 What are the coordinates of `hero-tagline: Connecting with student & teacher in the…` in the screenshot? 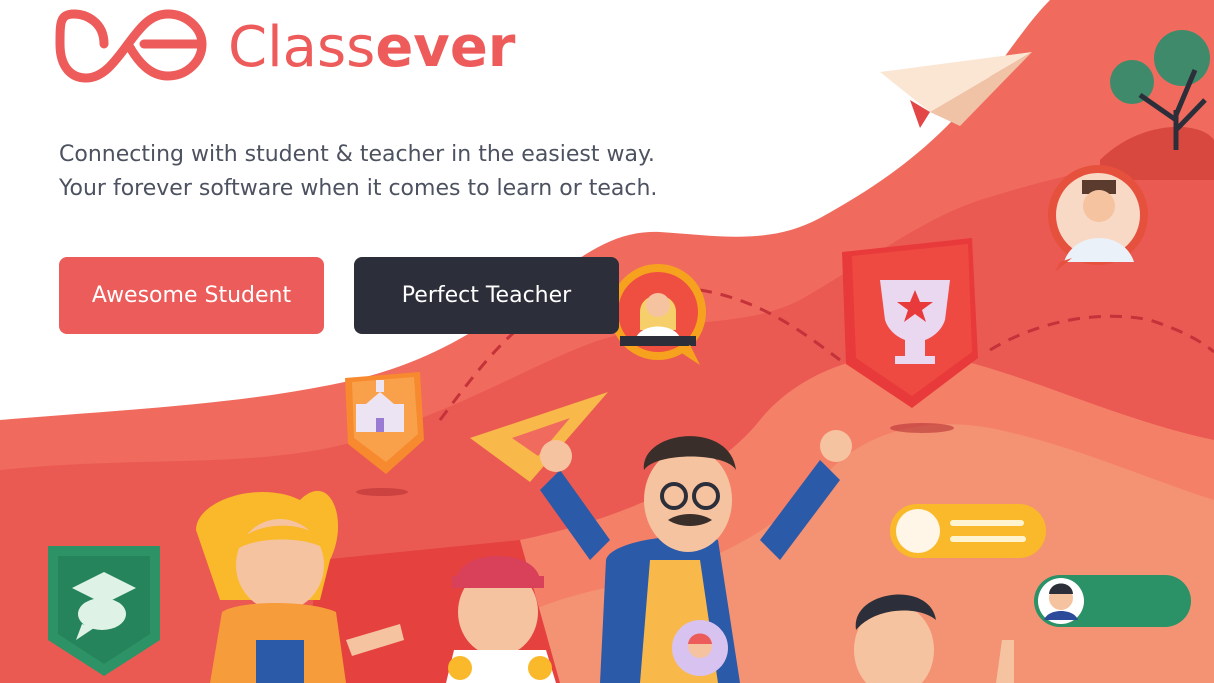 It's located at (358, 172).